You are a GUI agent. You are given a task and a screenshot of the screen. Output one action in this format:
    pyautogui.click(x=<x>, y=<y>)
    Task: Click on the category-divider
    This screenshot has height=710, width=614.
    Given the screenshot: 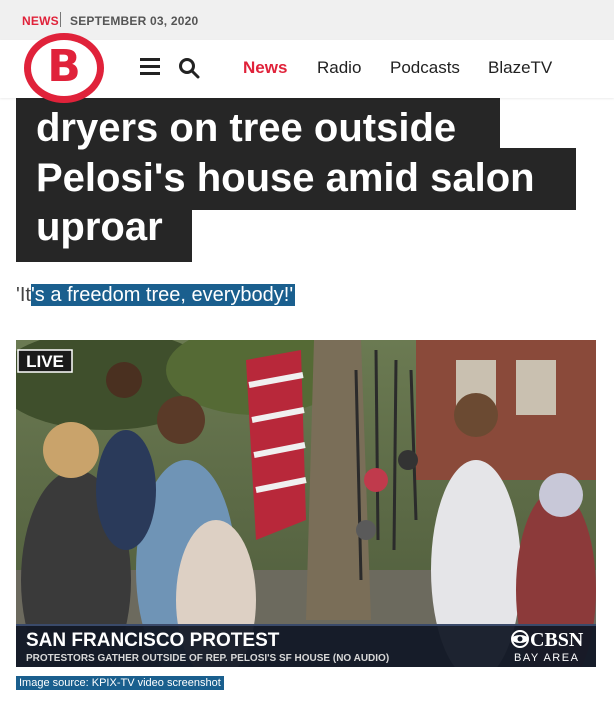 What is the action you would take?
    pyautogui.click(x=60, y=19)
    